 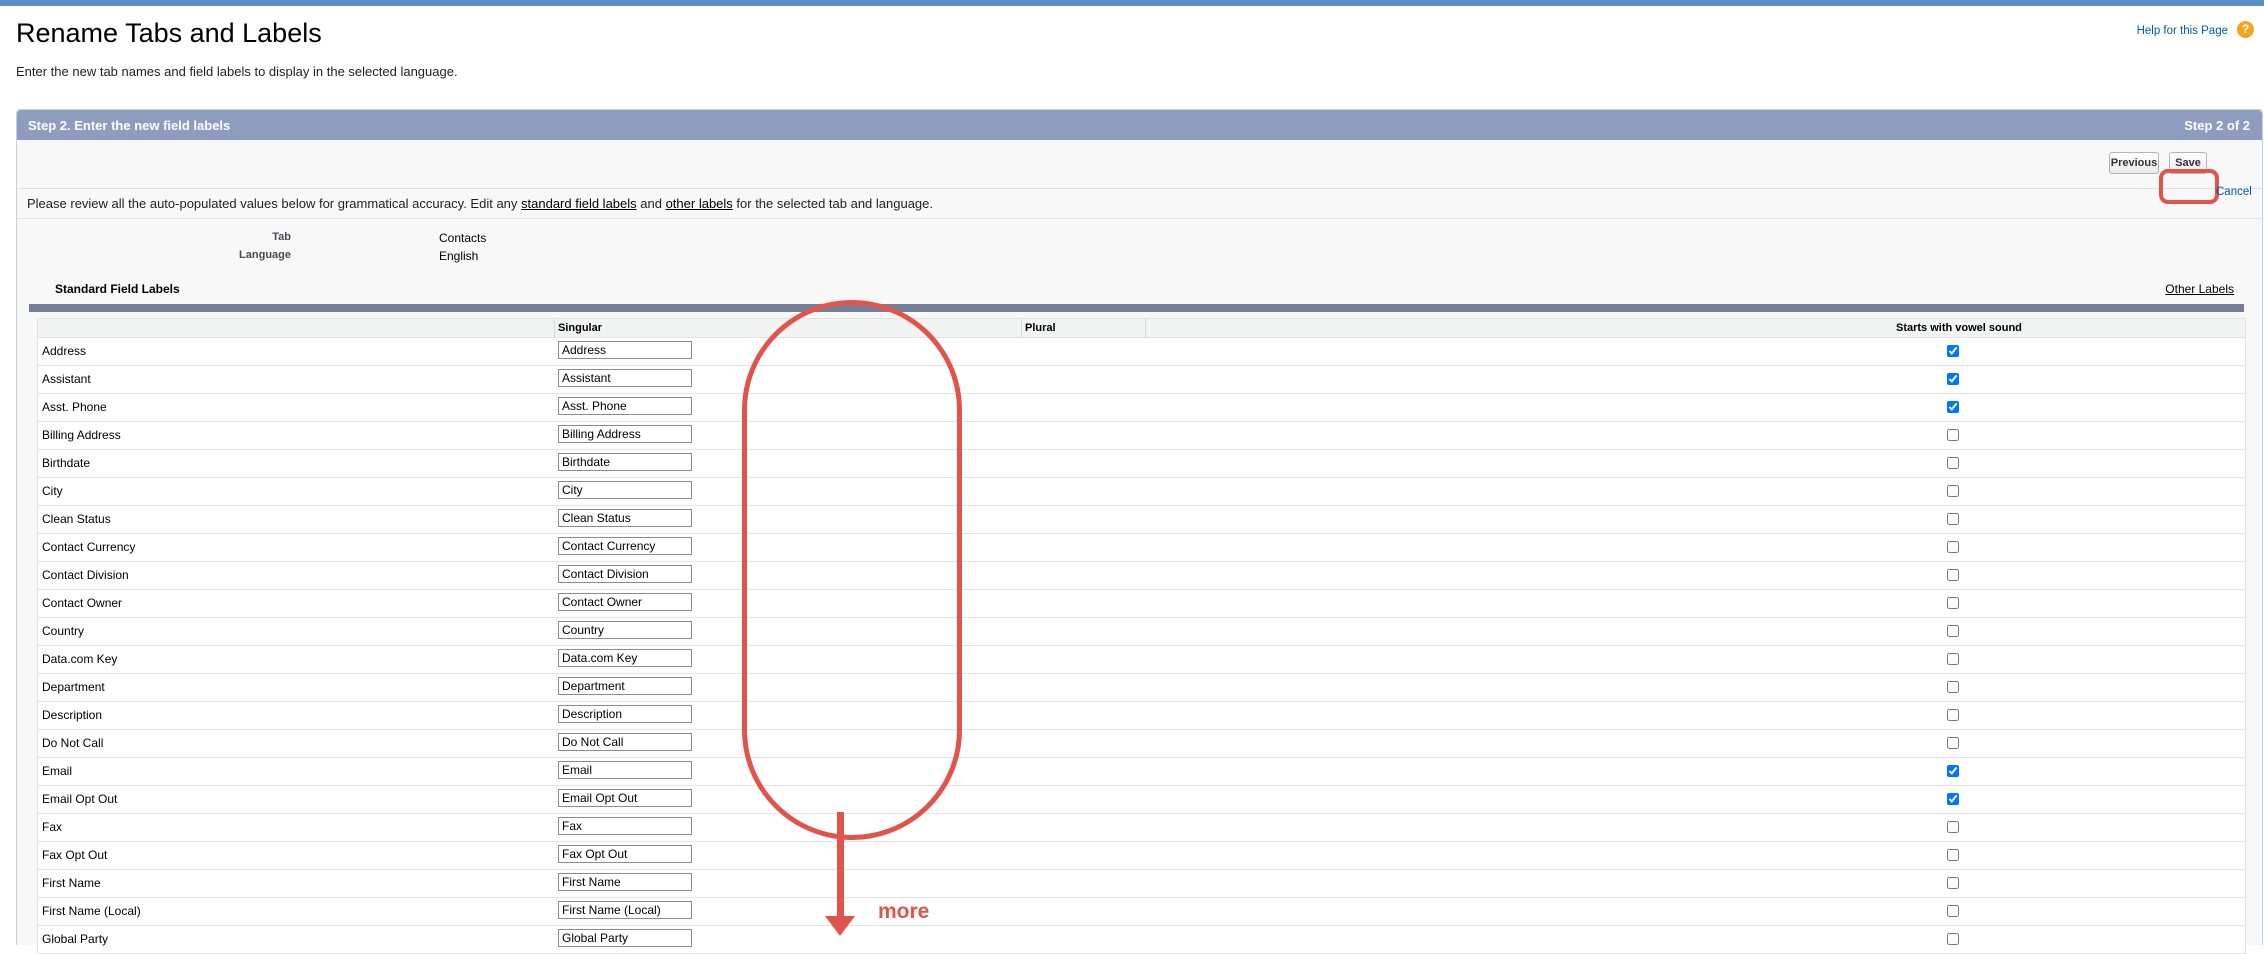 What do you see at coordinates (579, 203) in the screenshot?
I see `standard-field-labels-link: standard field labels` at bounding box center [579, 203].